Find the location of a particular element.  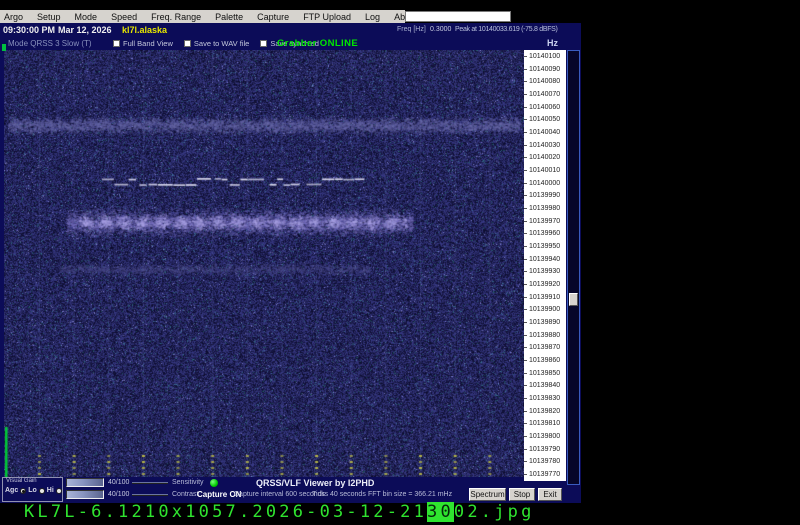

freq-label: 10139950 is located at coordinates (545, 246).